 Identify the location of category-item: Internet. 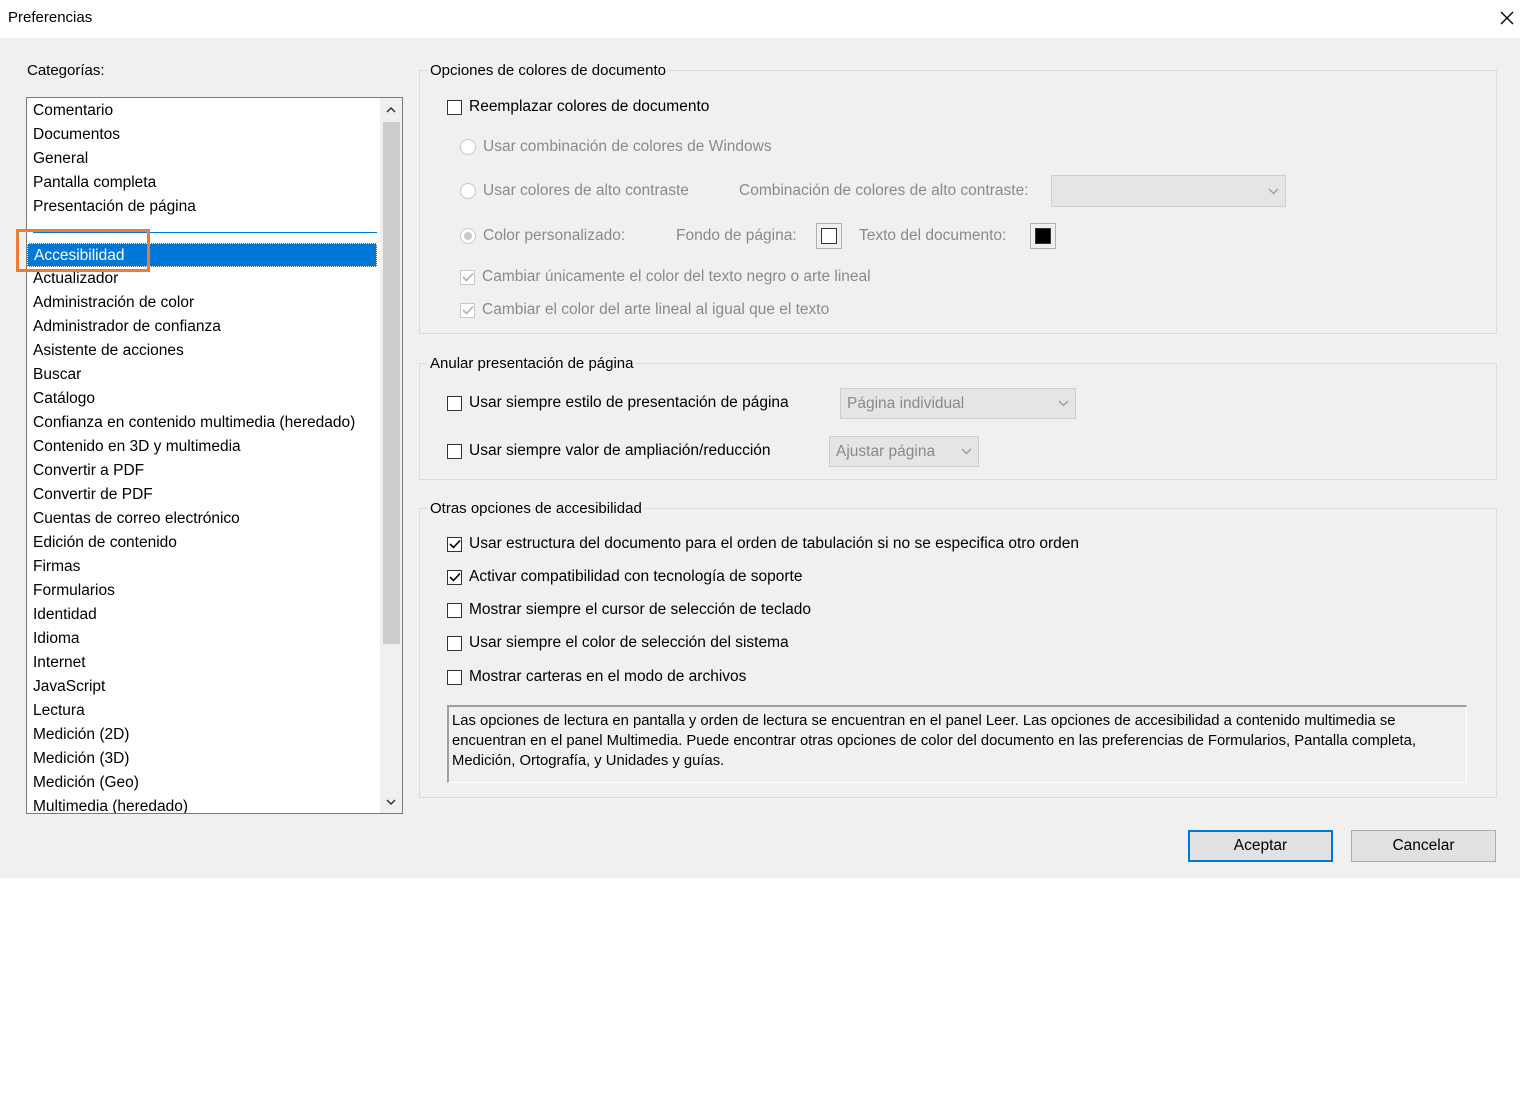
(202, 663).